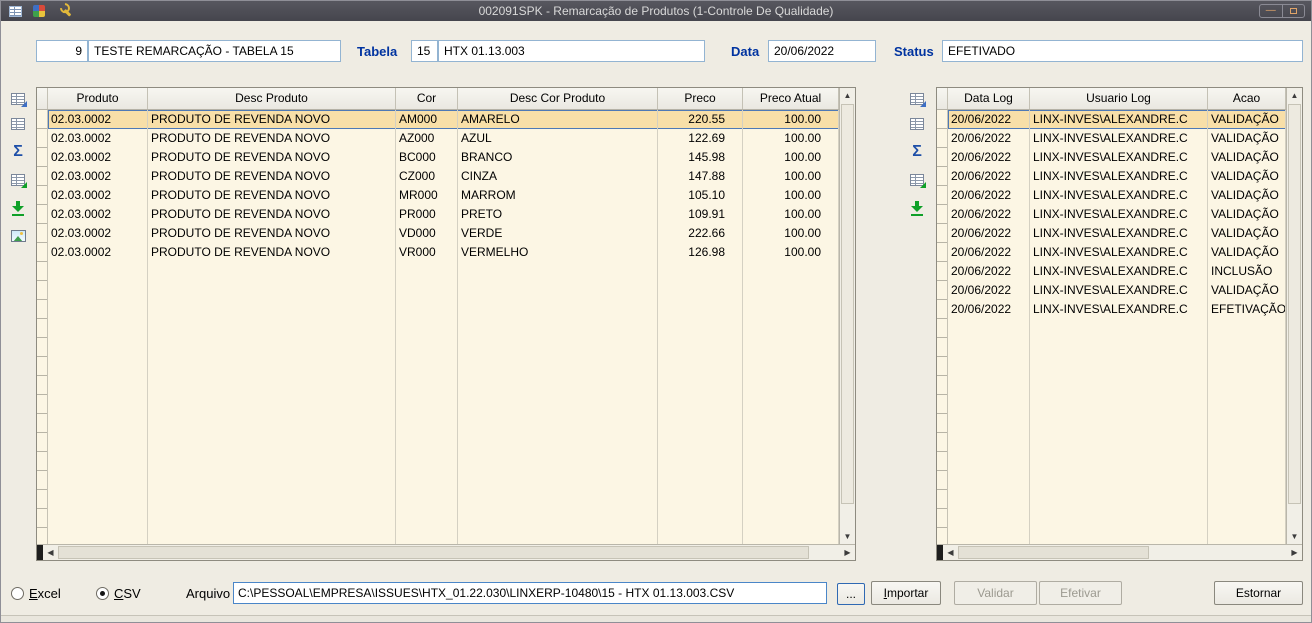  I want to click on estornar-button: Estornar, so click(1258, 593).